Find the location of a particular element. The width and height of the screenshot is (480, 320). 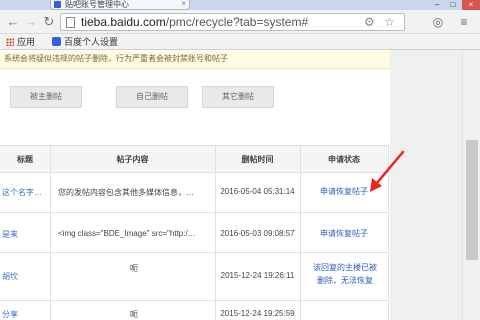

translate-icon: ⚙ is located at coordinates (369, 22).